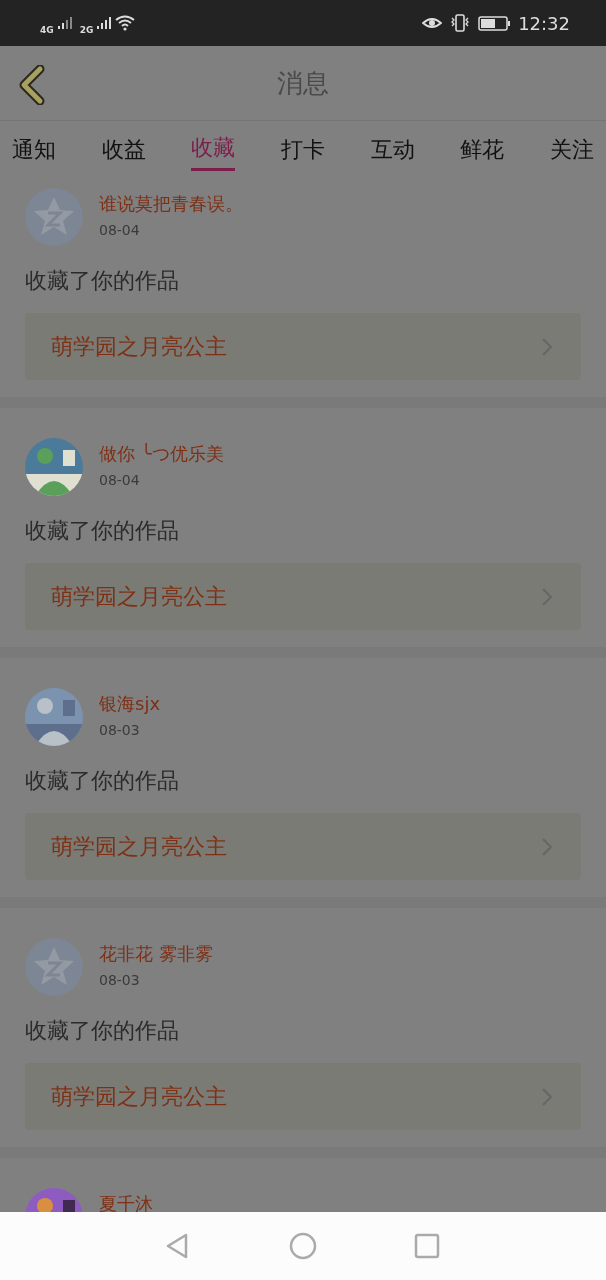 Image resolution: width=606 pixels, height=1280 pixels. I want to click on circle-icon, so click(303, 1246).